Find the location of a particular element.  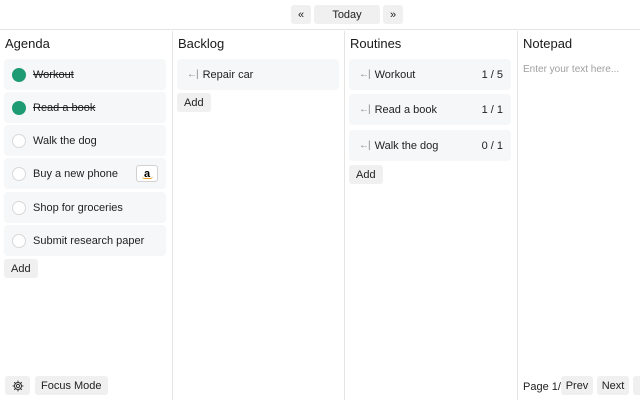

agenda-add-button: Add is located at coordinates (21, 268).